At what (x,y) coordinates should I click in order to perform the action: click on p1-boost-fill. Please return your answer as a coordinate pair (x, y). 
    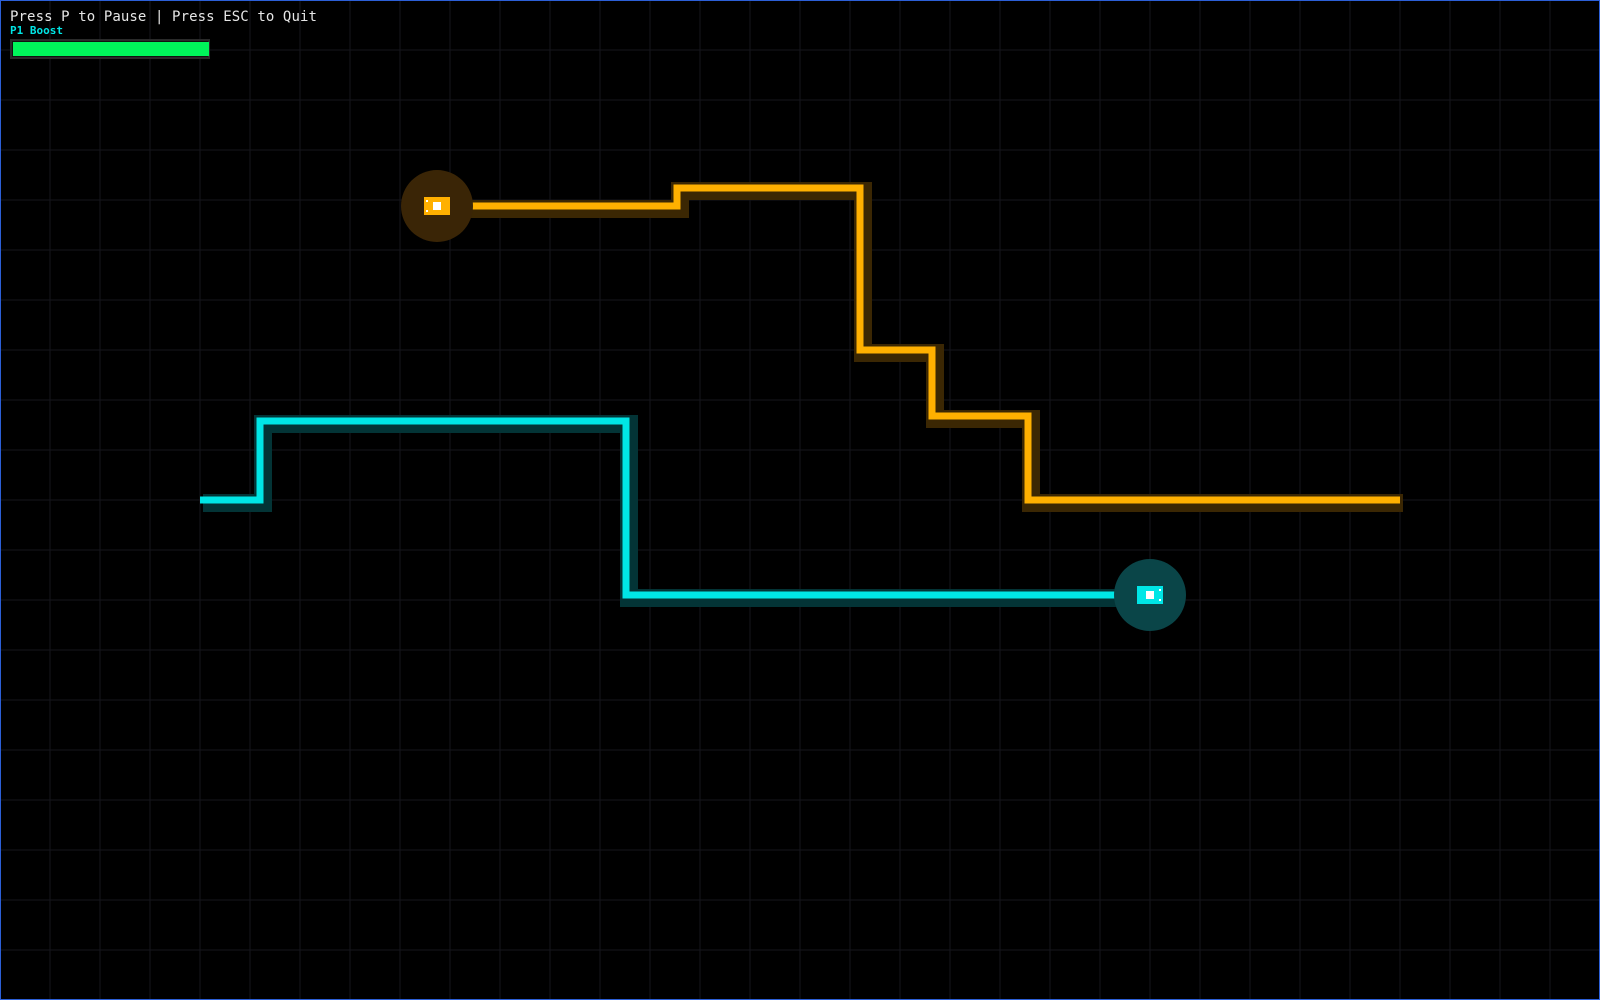
    Looking at the image, I should click on (111, 49).